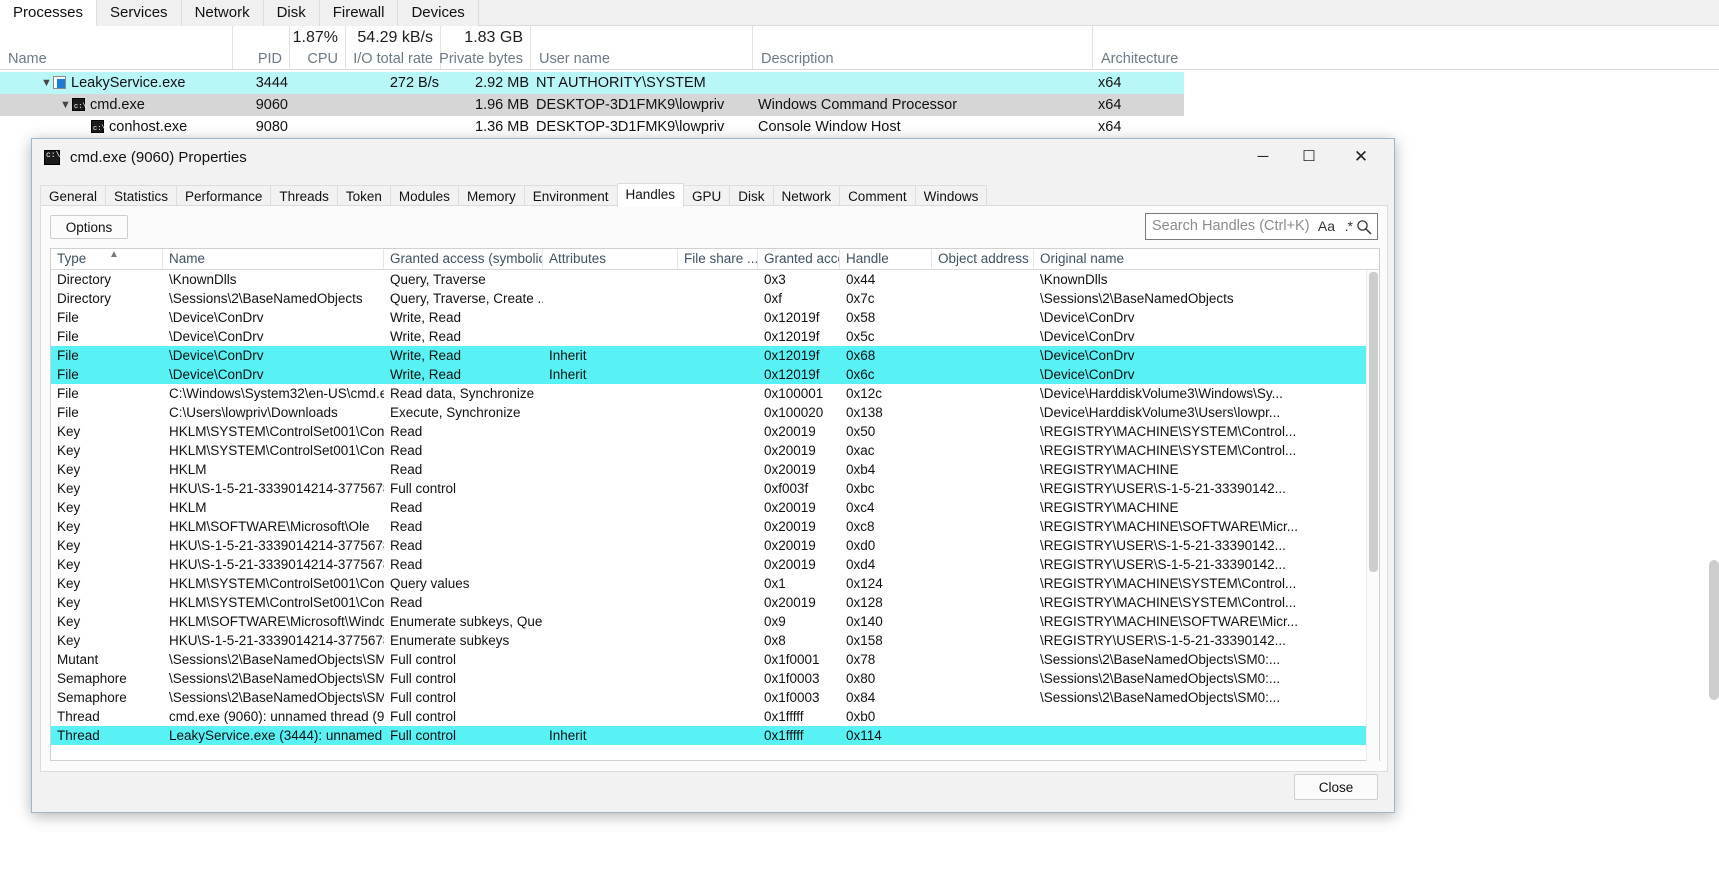  I want to click on handles-column-handle: Handle, so click(886, 259).